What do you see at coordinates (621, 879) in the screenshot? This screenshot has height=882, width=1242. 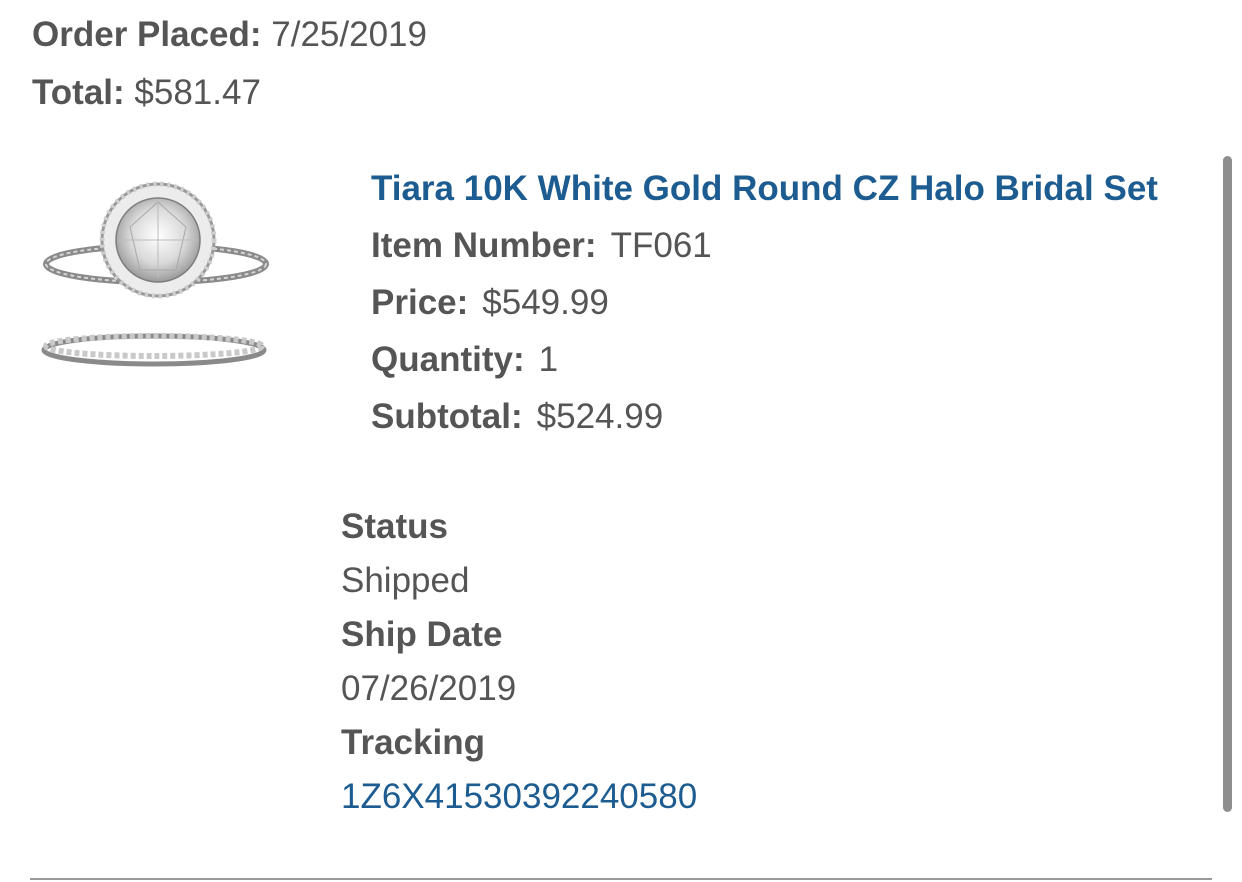 I see `divider` at bounding box center [621, 879].